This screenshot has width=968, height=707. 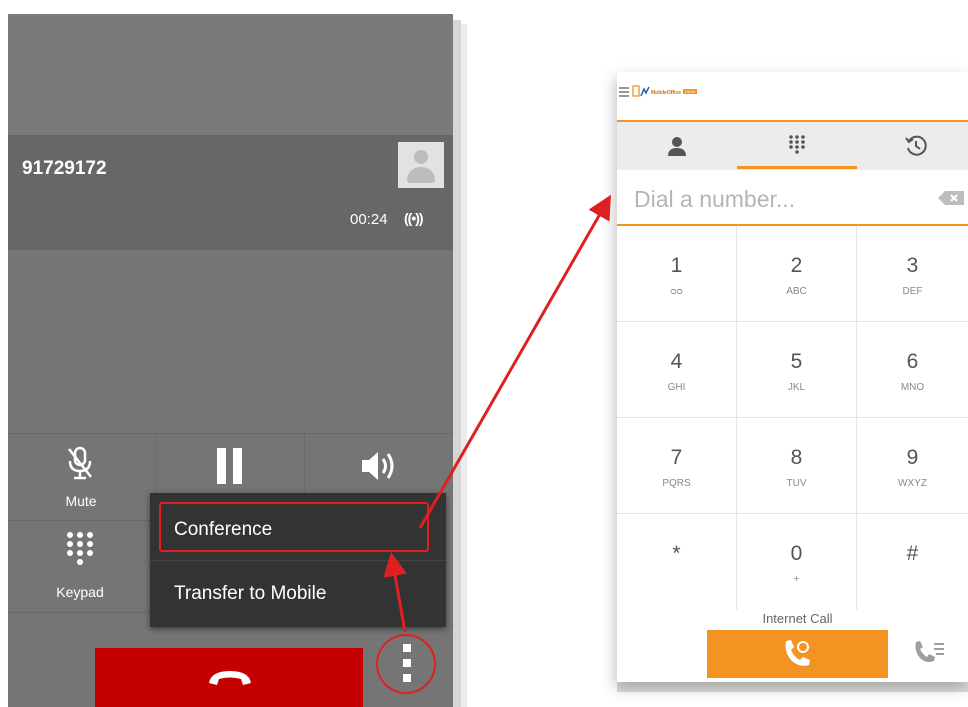 I want to click on dial-key: #, so click(x=912, y=562).